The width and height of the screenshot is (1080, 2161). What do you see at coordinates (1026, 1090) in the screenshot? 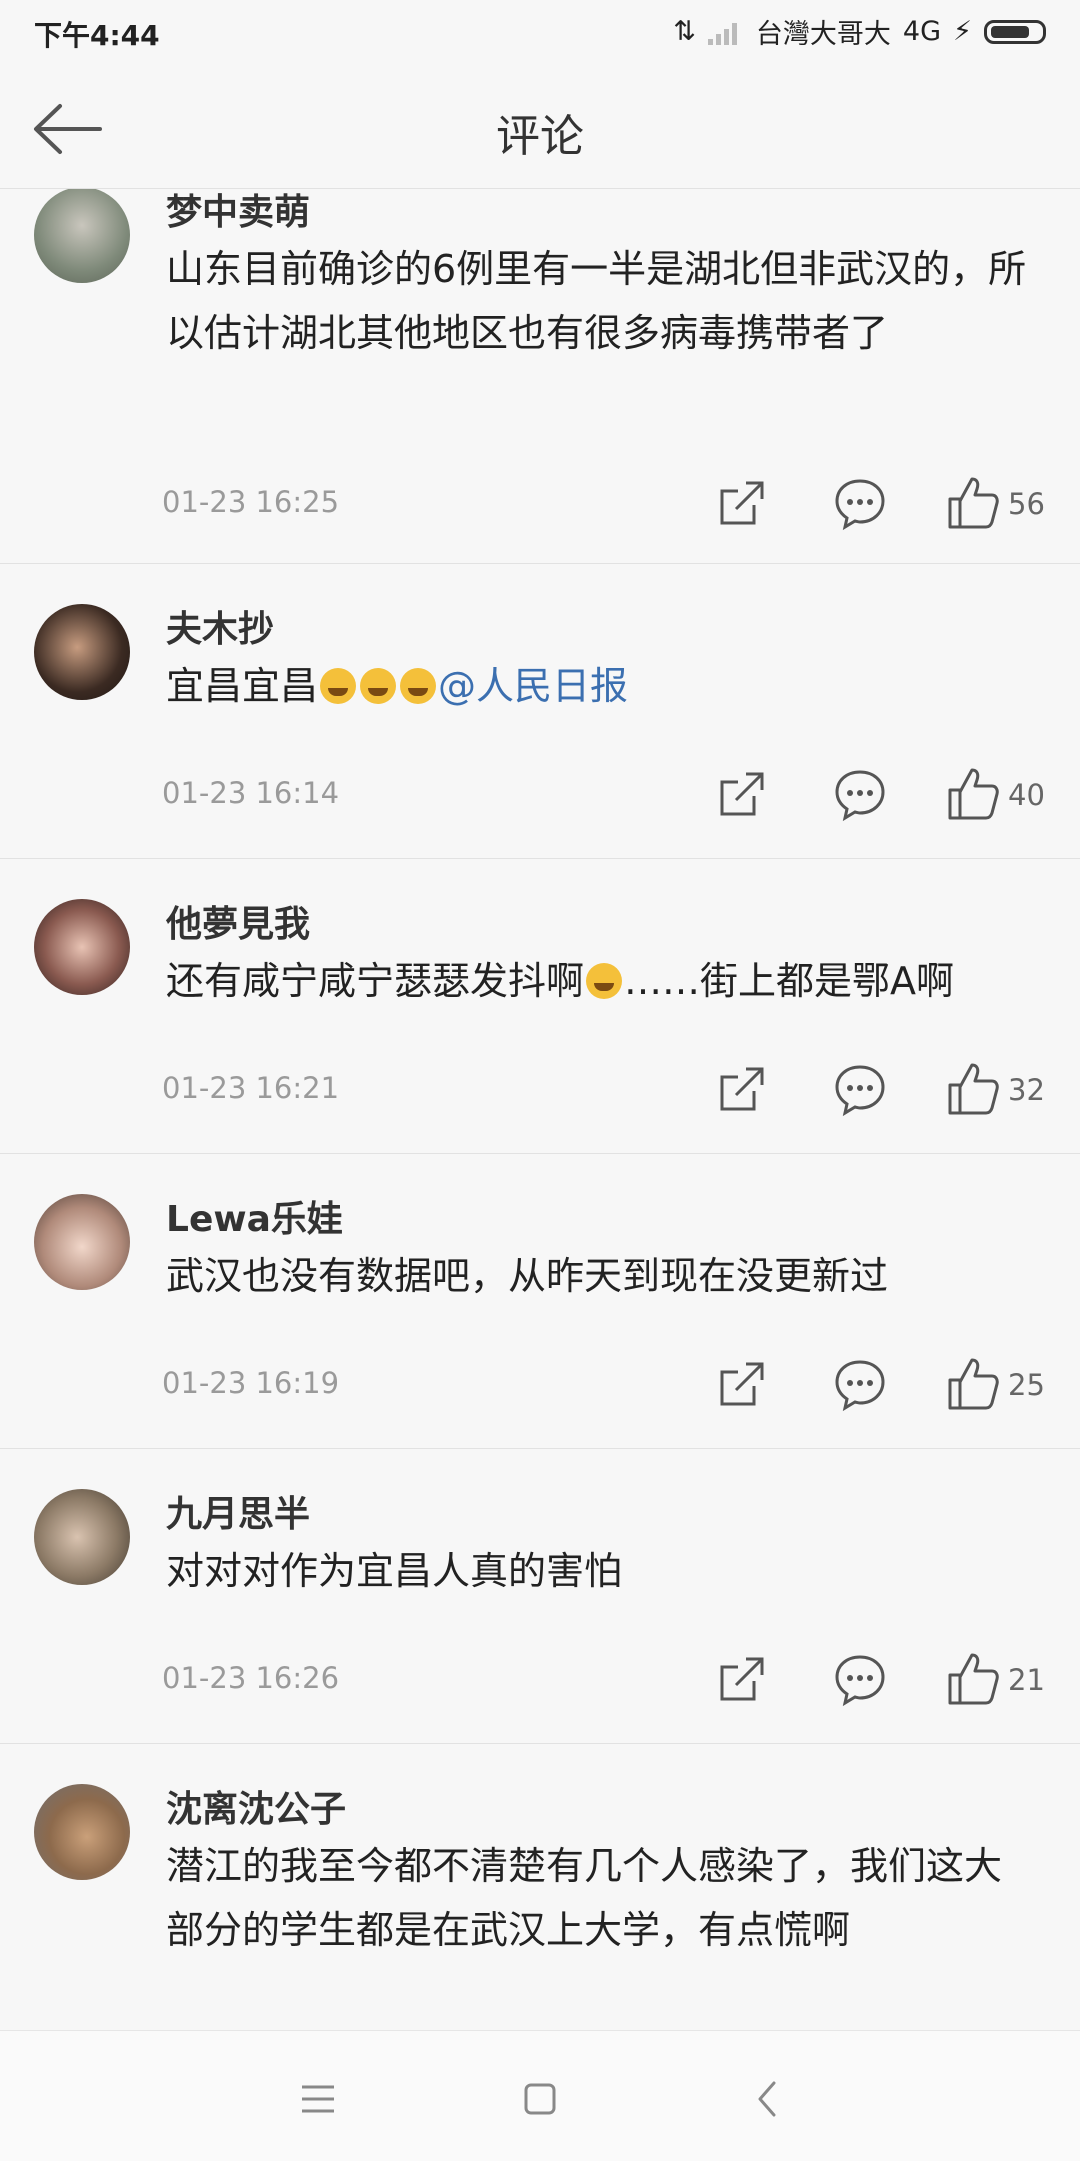
I see `like-count: 32` at bounding box center [1026, 1090].